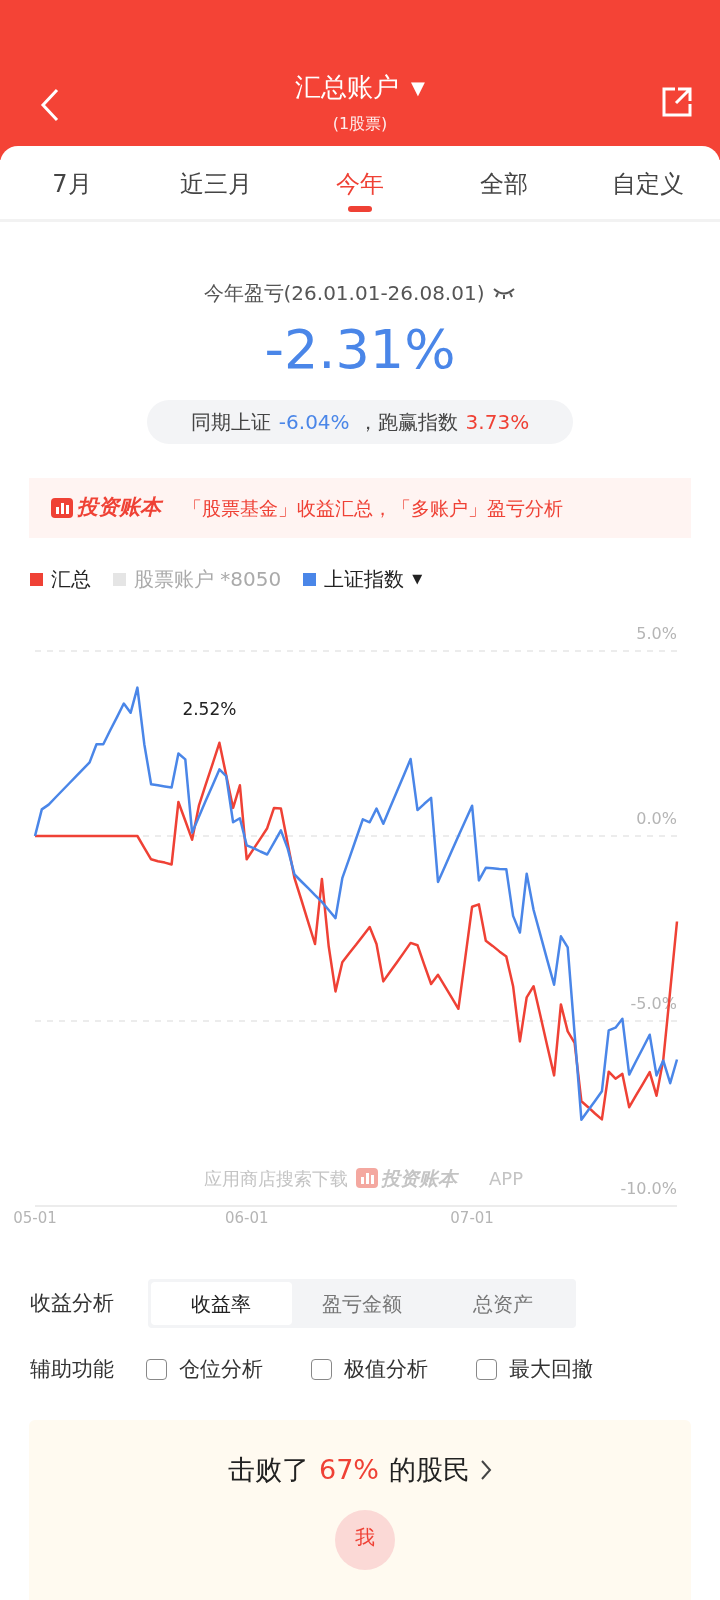 The width and height of the screenshot is (720, 1600). I want to click on share-icon, so click(677, 102).